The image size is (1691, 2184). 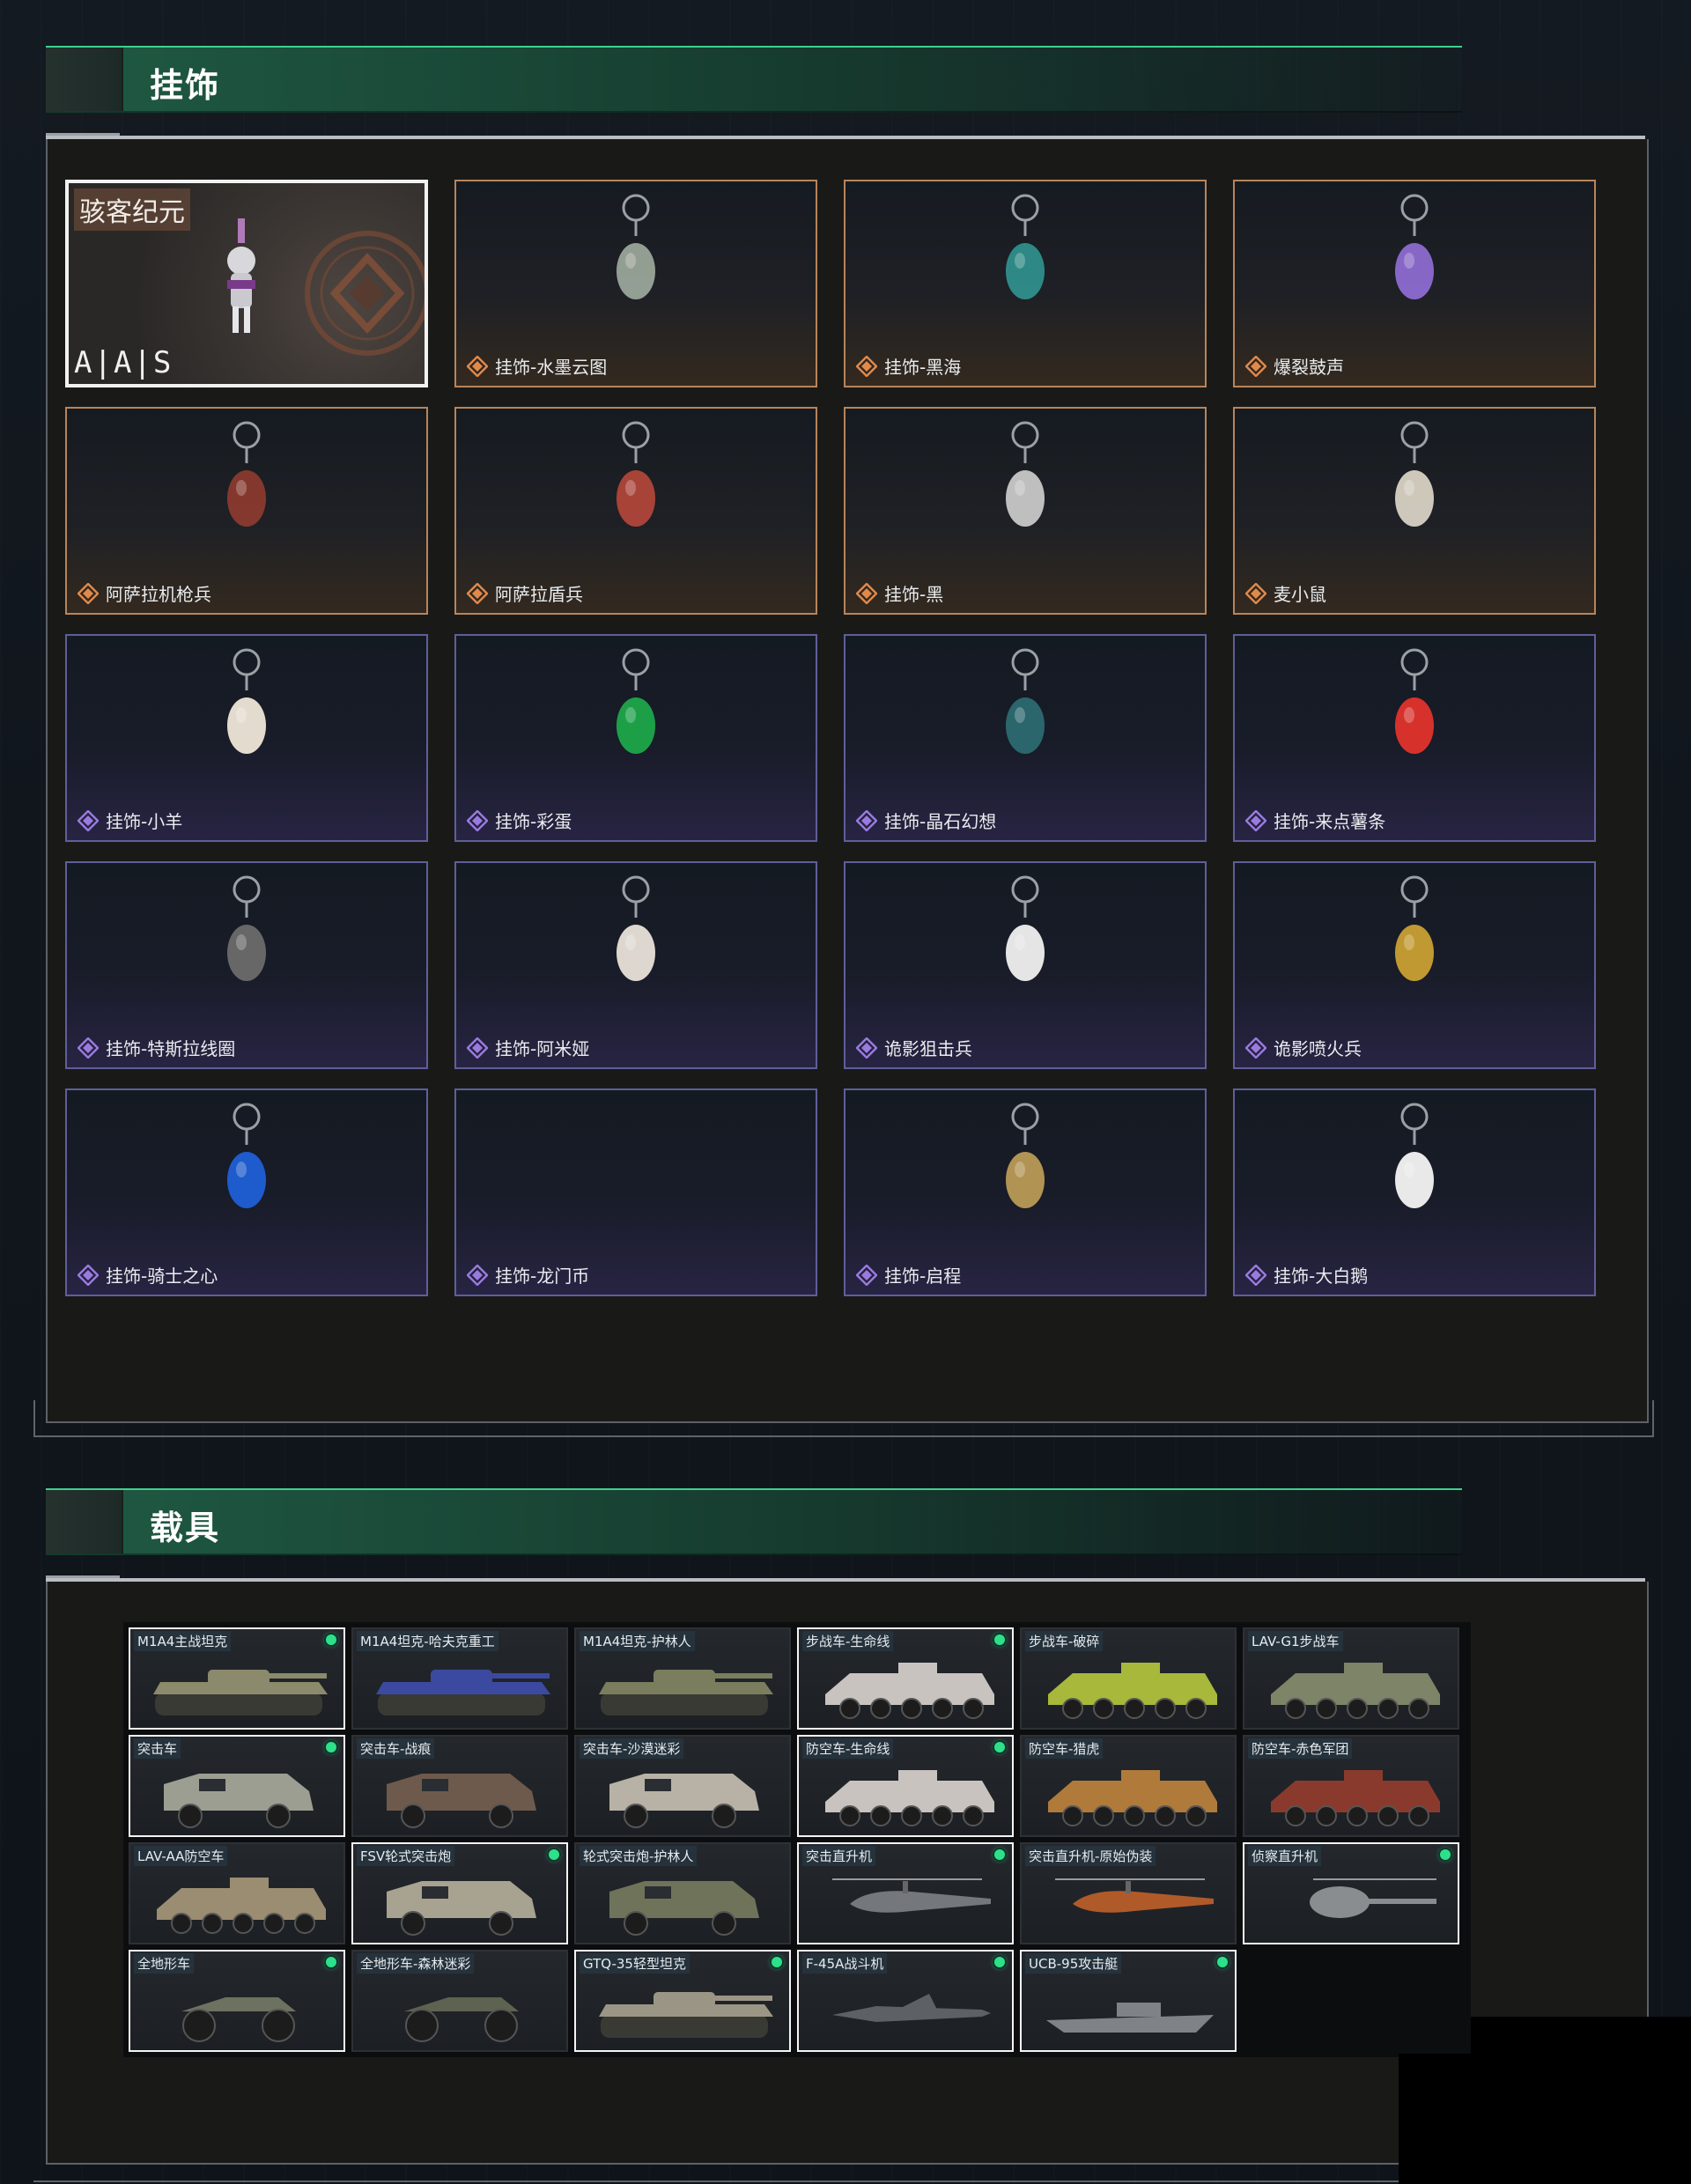 I want to click on vehicle-card: 突击车-沙漠迷彩, so click(x=682, y=1786).